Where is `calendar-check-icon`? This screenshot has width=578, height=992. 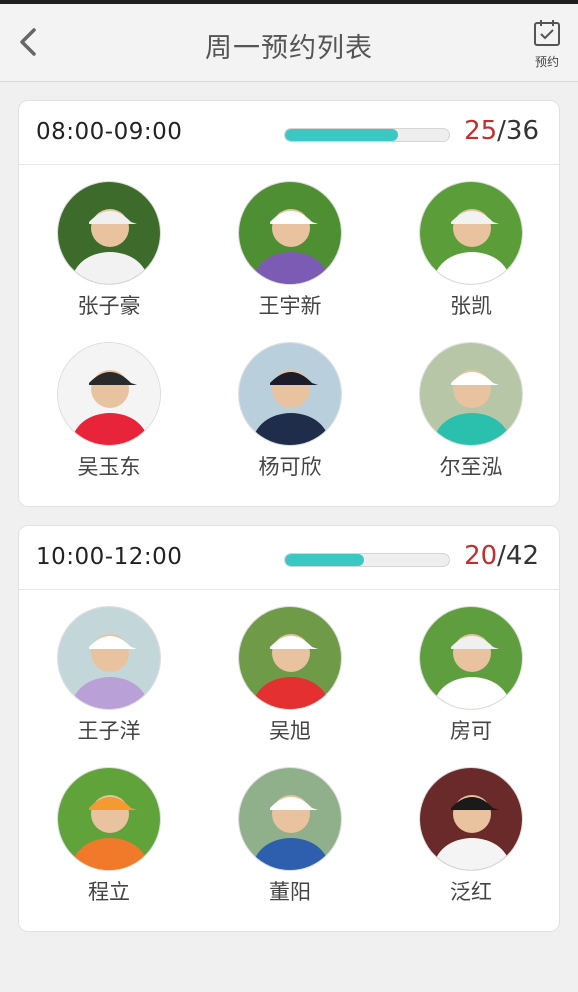 calendar-check-icon is located at coordinates (547, 33).